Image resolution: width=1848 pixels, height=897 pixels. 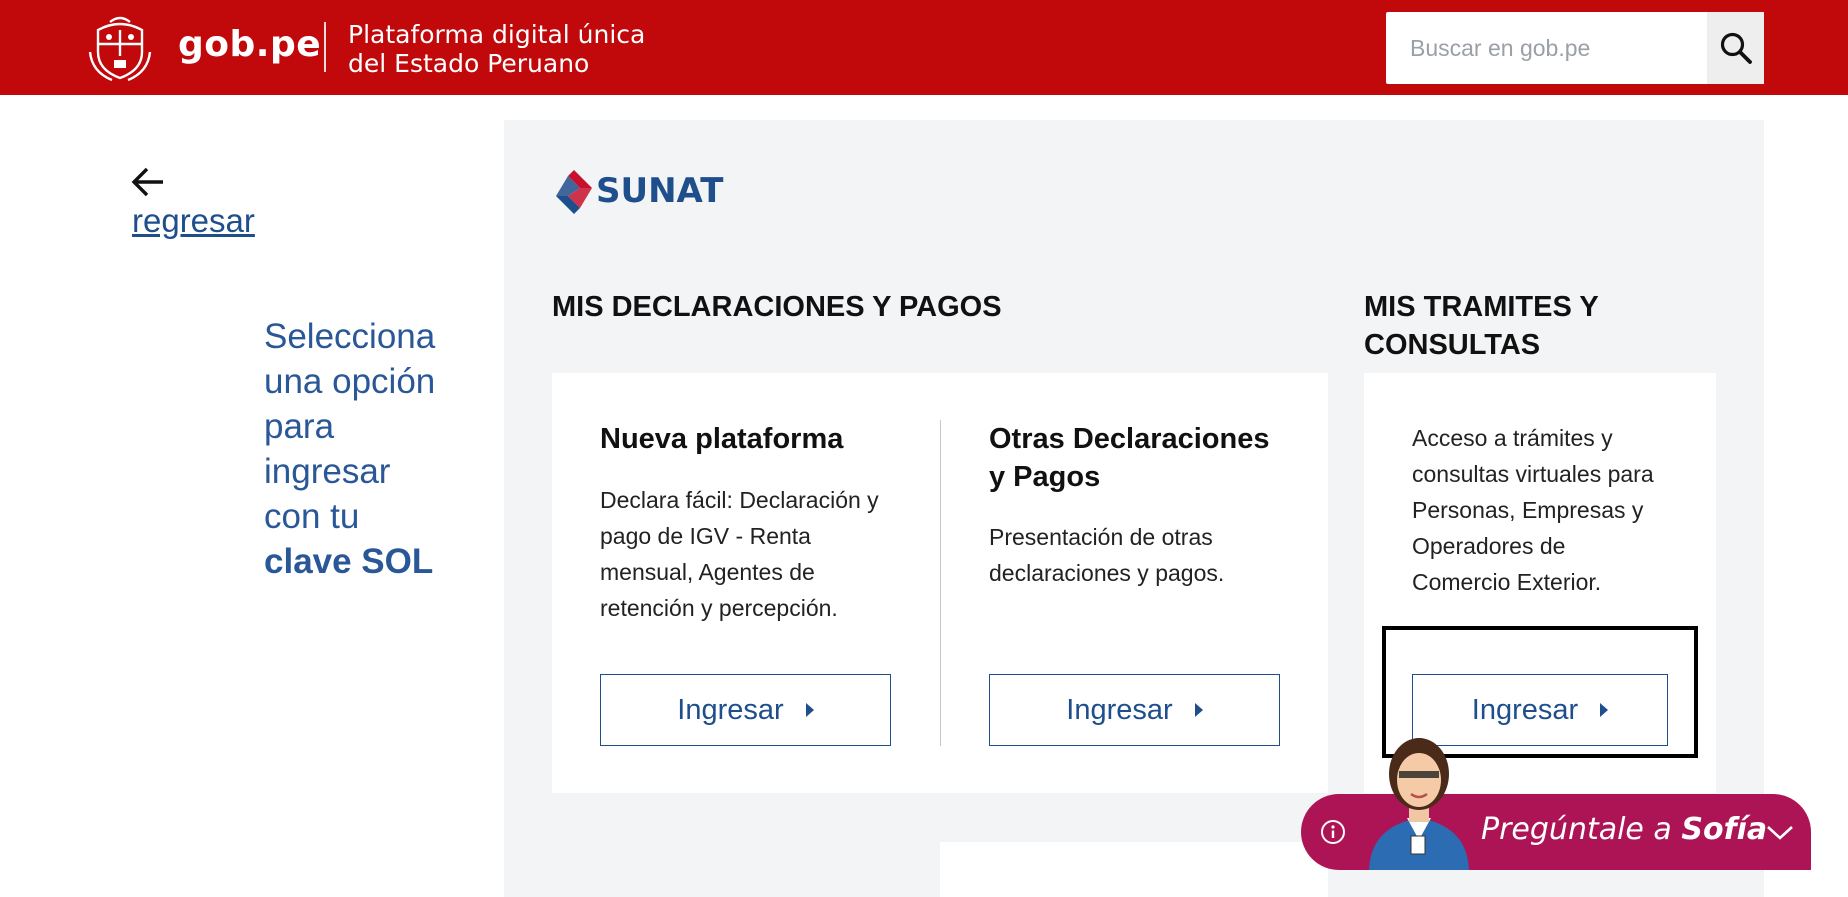 I want to click on sofia-chat-widget: Pregúntale a Sofía, so click(x=1556, y=804).